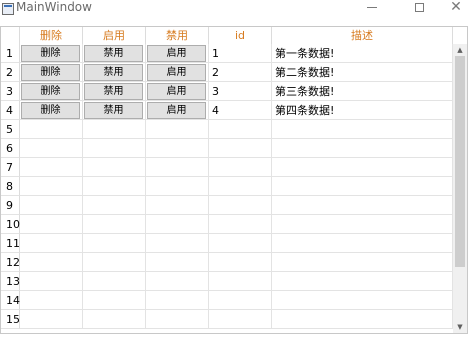  Describe the element at coordinates (10, 72) in the screenshot. I see `row-number: 2` at that location.